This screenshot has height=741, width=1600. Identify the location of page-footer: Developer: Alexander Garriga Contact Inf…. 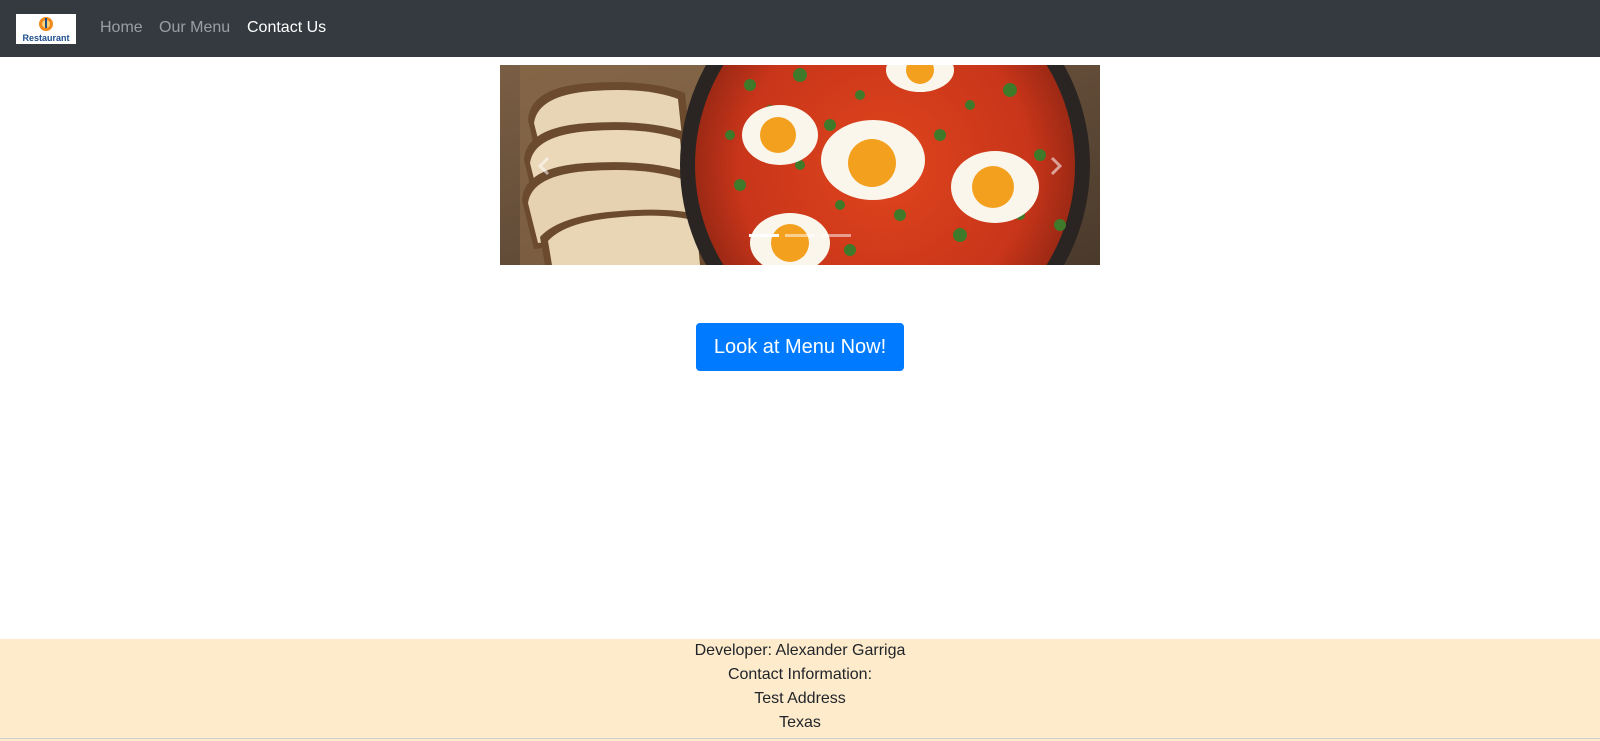
(800, 690).